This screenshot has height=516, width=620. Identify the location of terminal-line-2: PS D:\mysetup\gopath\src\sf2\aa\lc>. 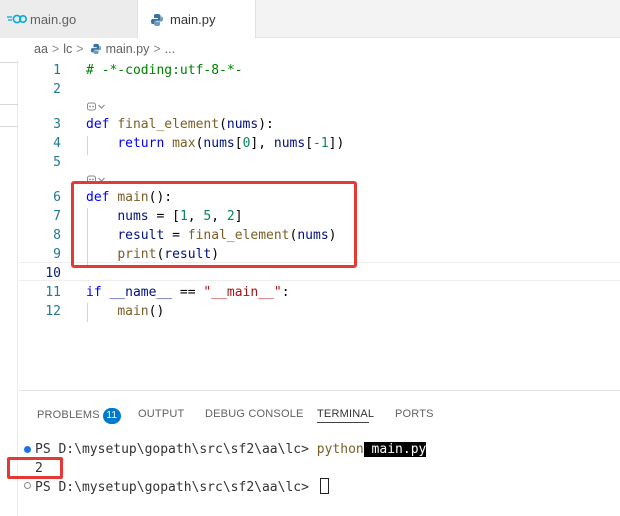
(182, 486).